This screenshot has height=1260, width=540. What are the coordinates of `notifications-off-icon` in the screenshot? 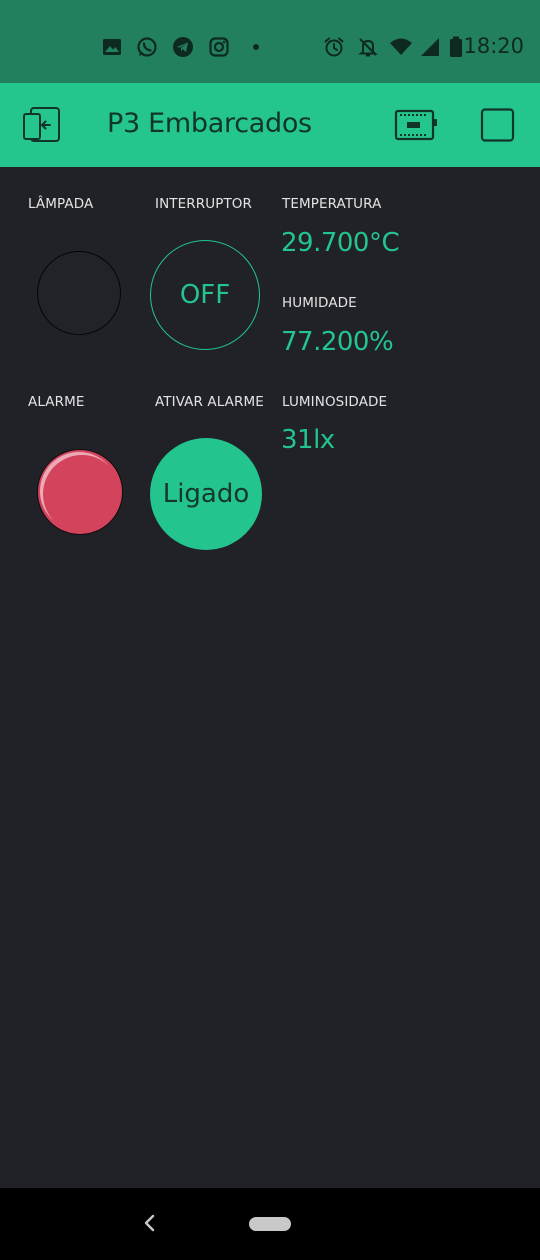 It's located at (368, 47).